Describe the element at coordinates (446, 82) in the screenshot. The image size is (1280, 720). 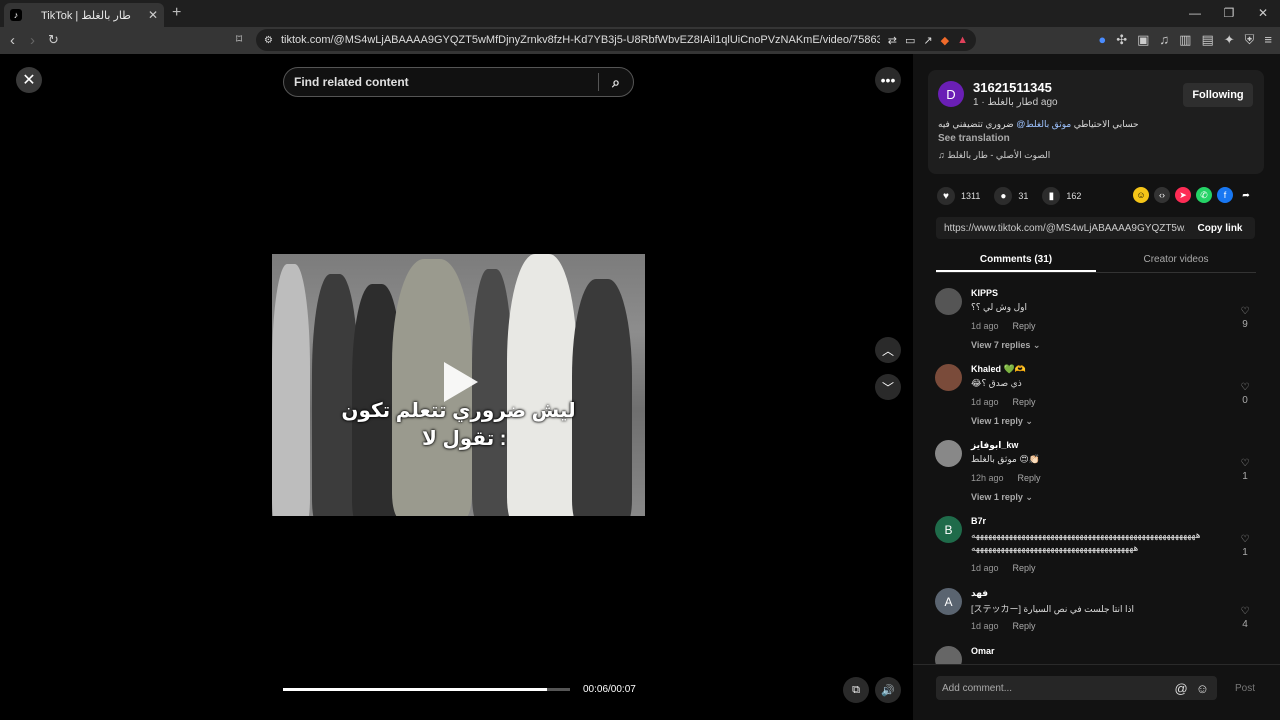
I see `search-input: Find related content` at that location.